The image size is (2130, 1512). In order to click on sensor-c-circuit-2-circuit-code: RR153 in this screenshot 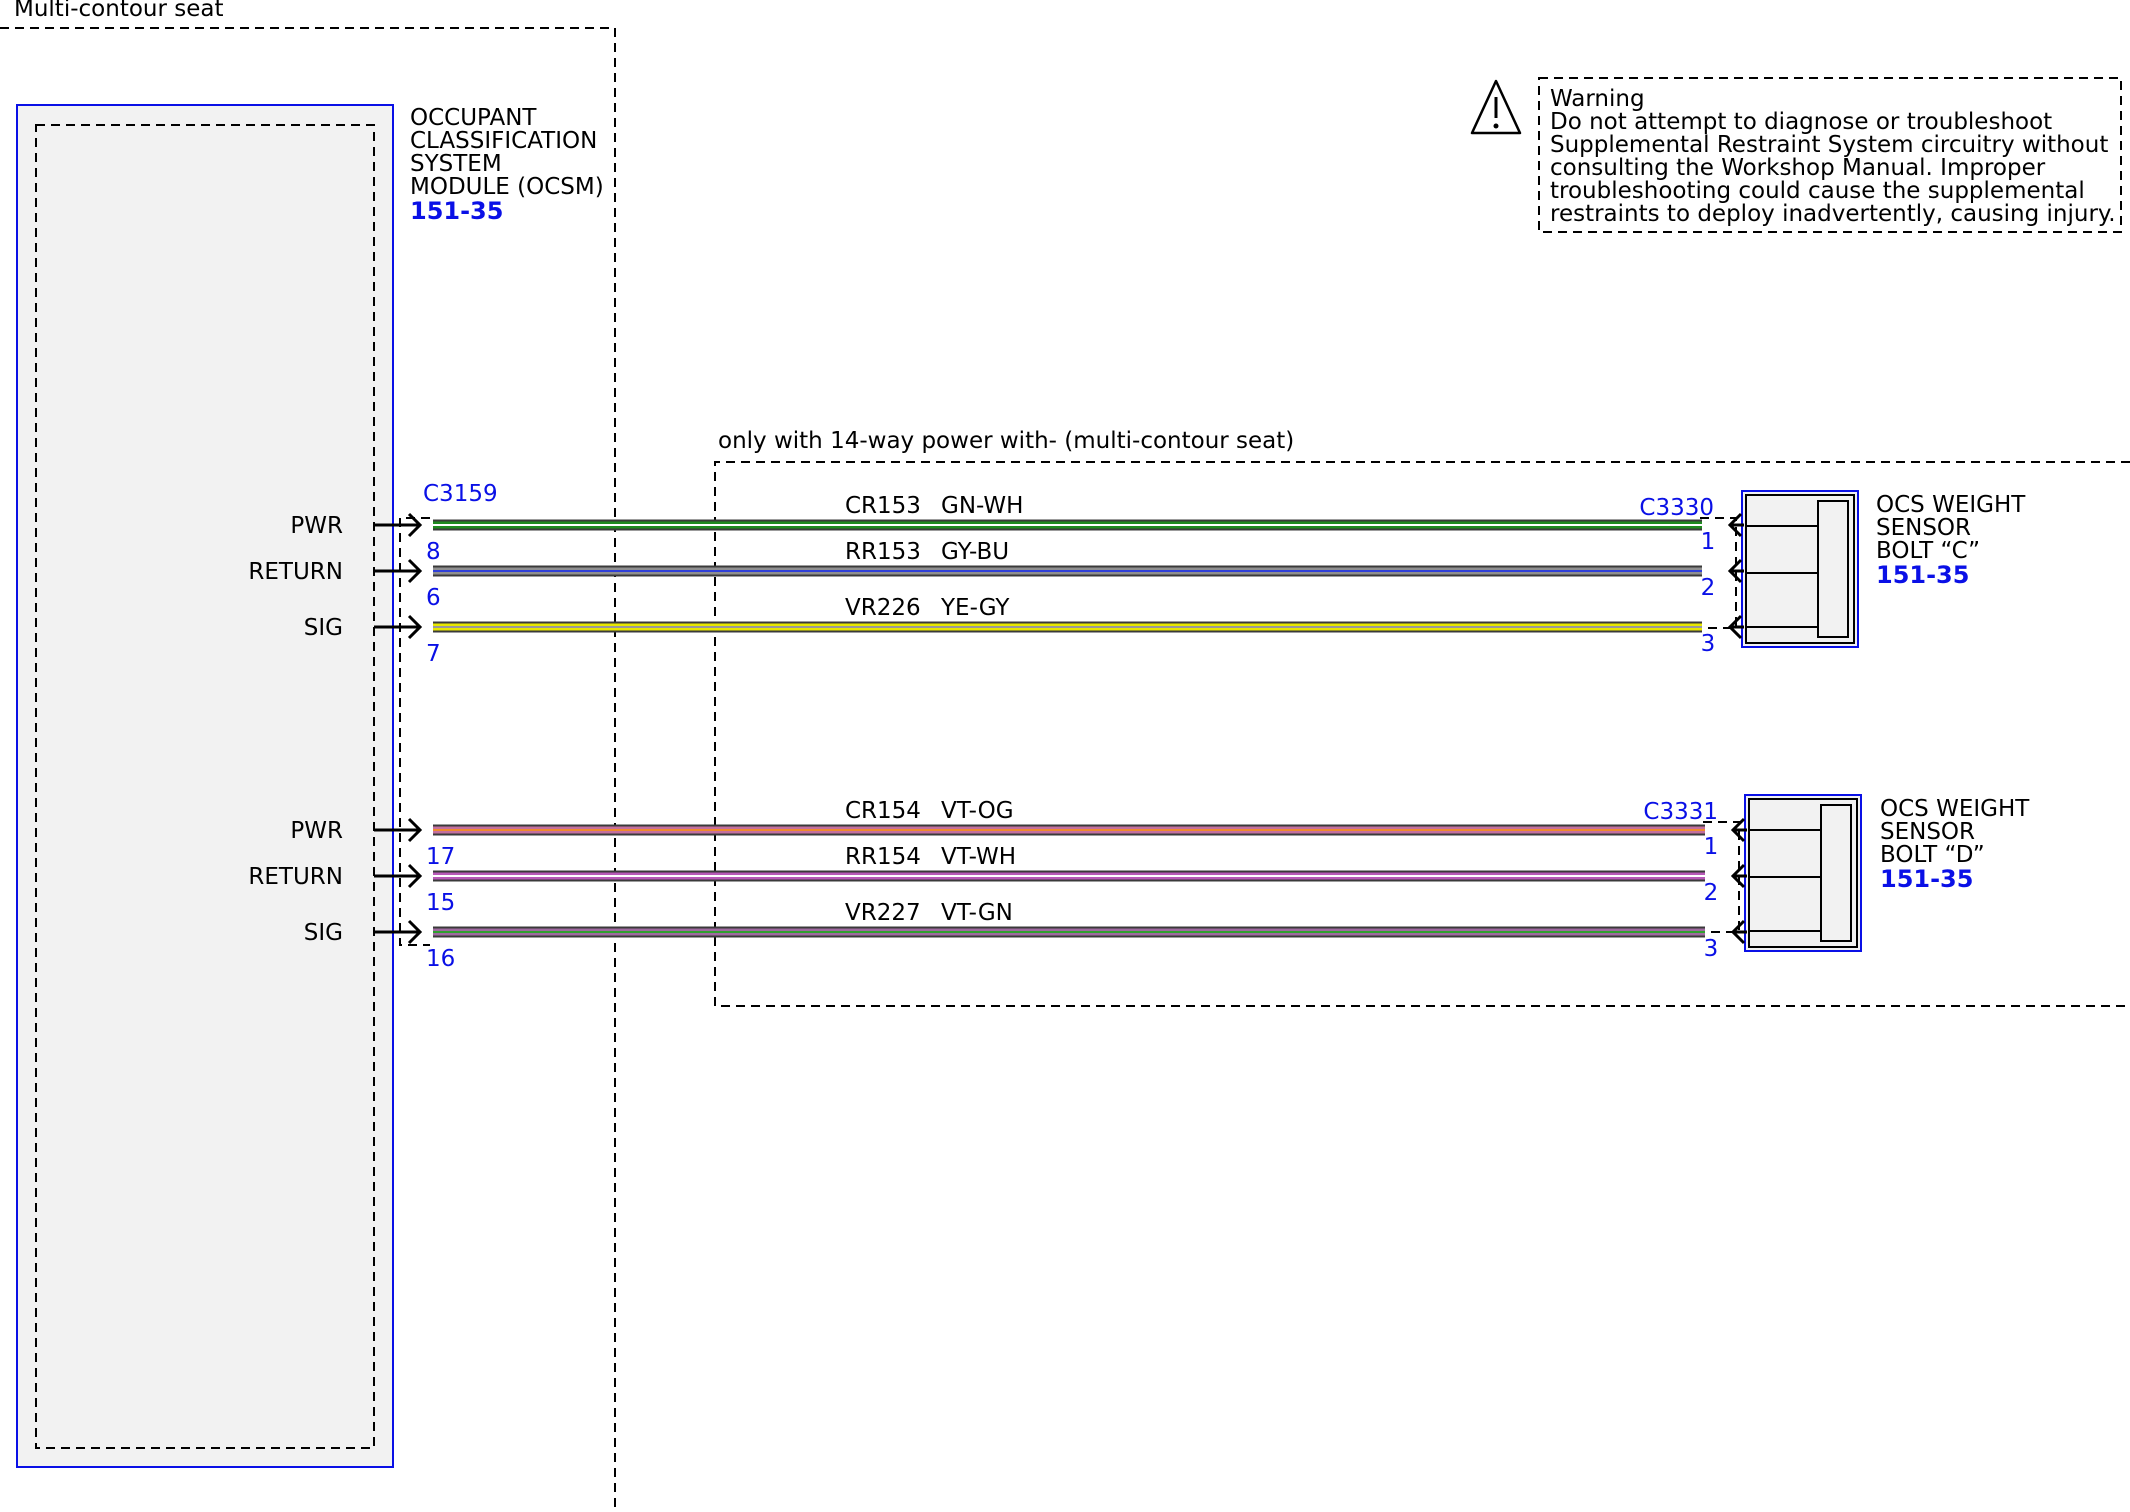, I will do `click(883, 552)`.